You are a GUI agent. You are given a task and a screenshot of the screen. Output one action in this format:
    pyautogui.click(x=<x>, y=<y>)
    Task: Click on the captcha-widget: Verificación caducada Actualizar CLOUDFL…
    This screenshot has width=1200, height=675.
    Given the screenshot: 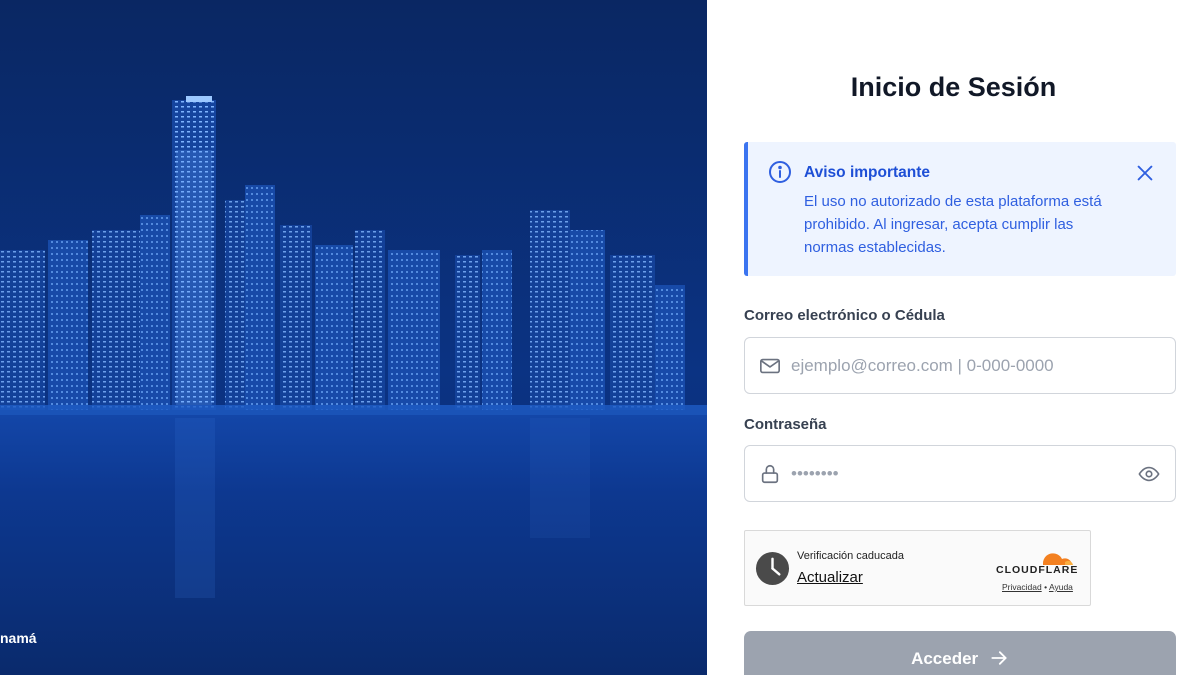 What is the action you would take?
    pyautogui.click(x=917, y=568)
    